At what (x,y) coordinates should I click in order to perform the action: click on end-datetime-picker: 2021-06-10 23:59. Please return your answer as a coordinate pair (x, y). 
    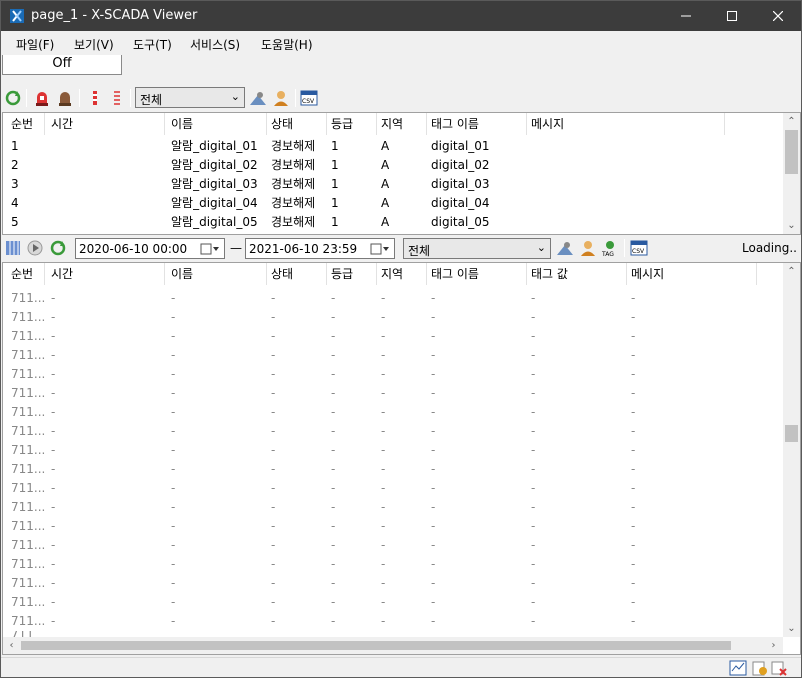
    Looking at the image, I should click on (320, 248).